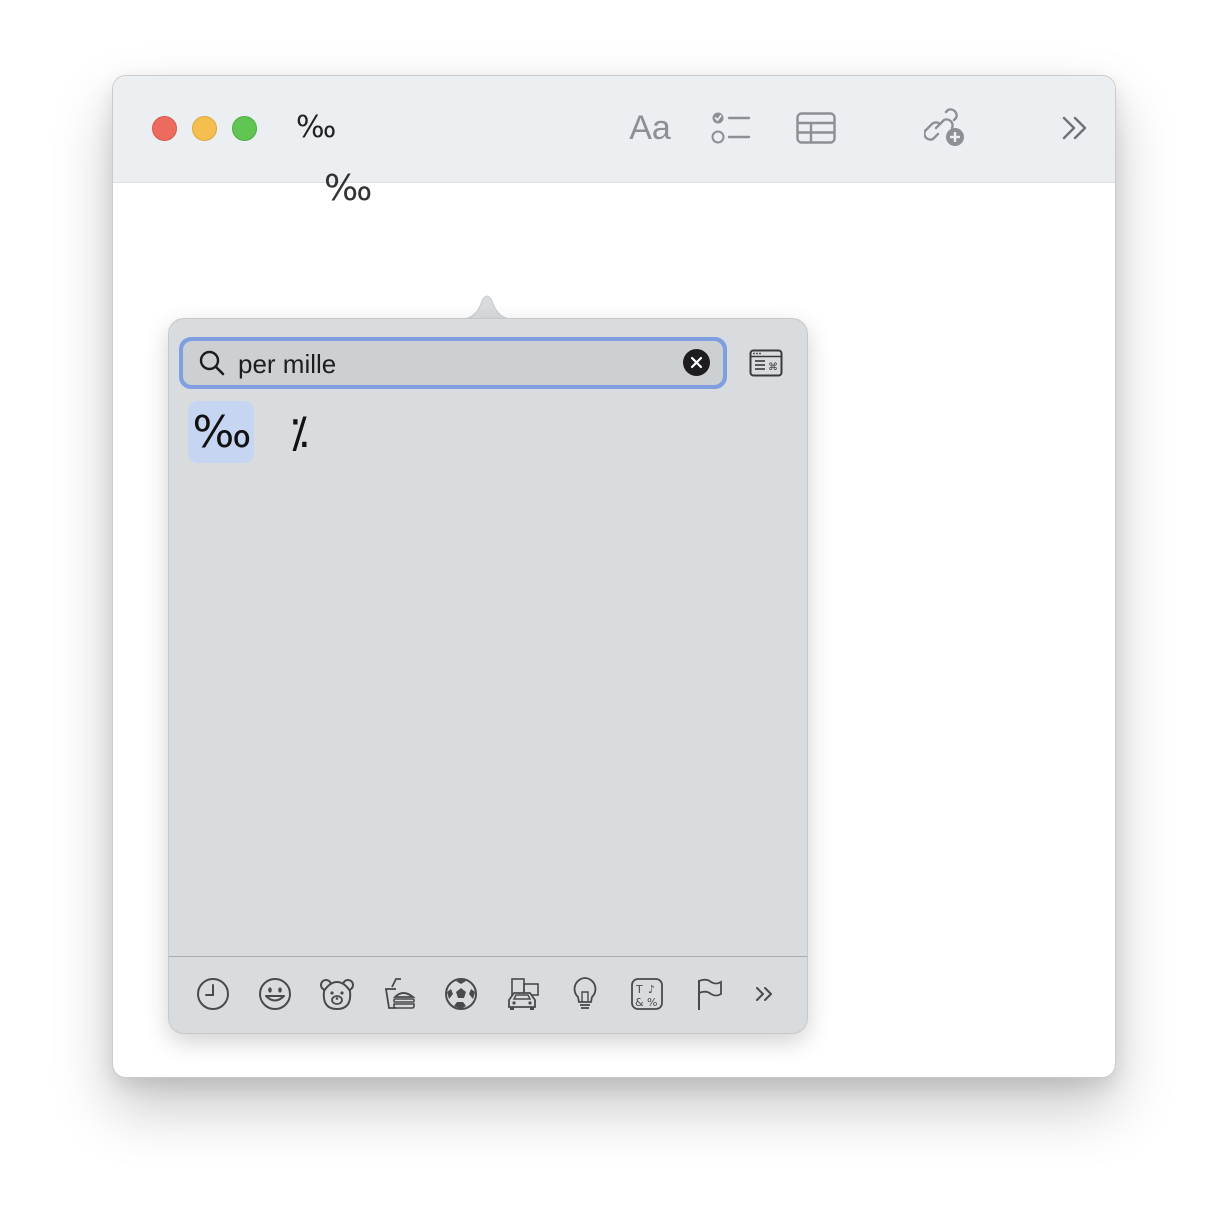 This screenshot has width=1226, height=1224. Describe the element at coordinates (275, 994) in the screenshot. I see `smileys-icon` at that location.